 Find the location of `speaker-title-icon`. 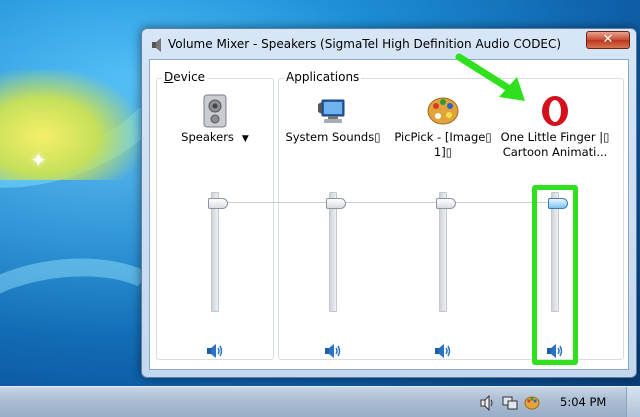

speaker-title-icon is located at coordinates (156, 45).